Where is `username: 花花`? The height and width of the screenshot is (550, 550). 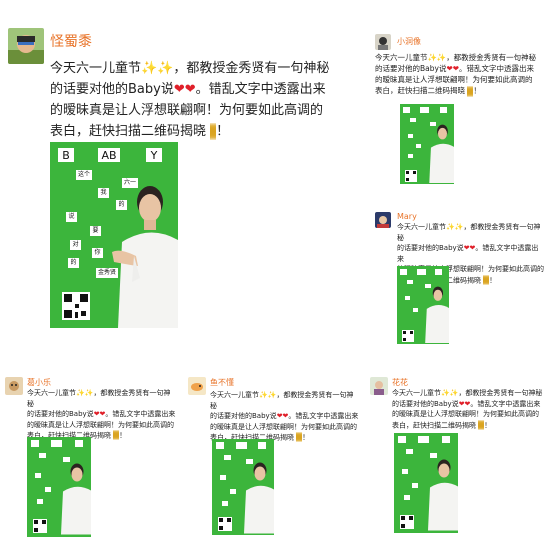
username: 花花 is located at coordinates (400, 382).